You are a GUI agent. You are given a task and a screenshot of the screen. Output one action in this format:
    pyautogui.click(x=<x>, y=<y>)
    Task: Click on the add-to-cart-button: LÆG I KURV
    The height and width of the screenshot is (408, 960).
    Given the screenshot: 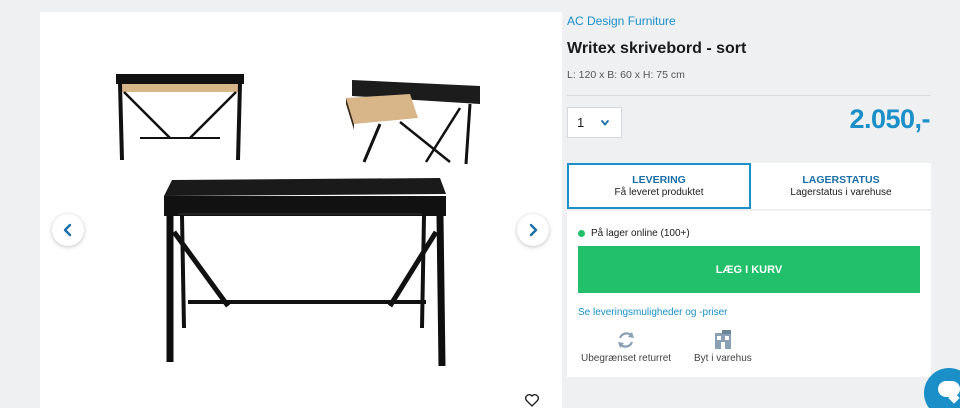 What is the action you would take?
    pyautogui.click(x=749, y=269)
    